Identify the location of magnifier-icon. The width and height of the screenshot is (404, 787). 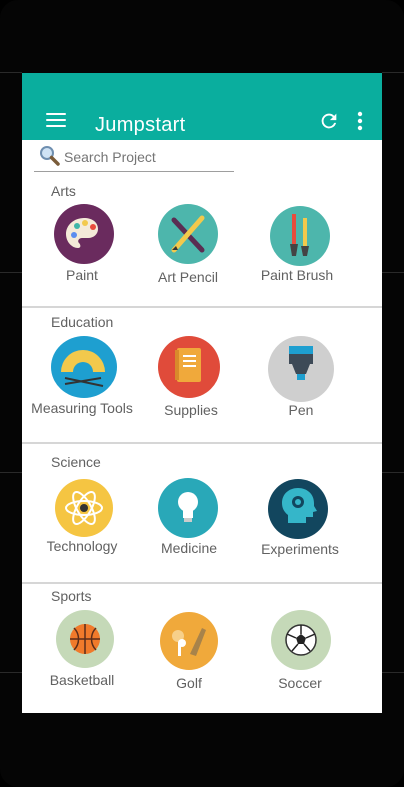
(49, 155).